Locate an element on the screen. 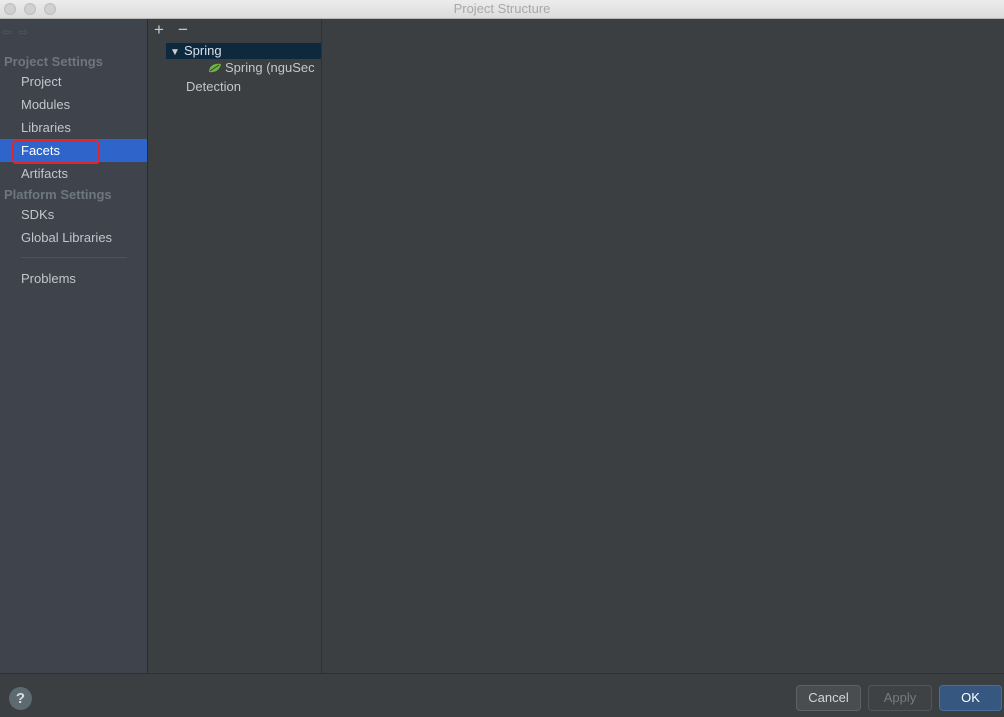 The width and height of the screenshot is (1004, 717). sidebar-item-global-libraries: Global Libraries is located at coordinates (73, 237).